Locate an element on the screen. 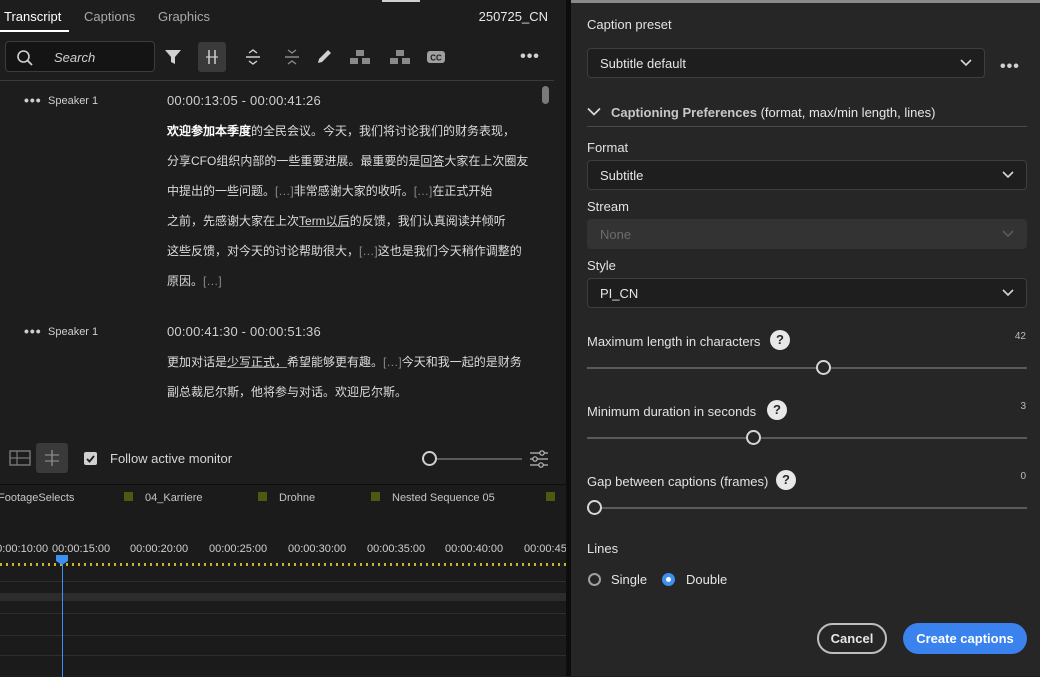  transcript-line: 中提出的一些问题。[…]非常感谢大家的收听。[…]在正式开始 is located at coordinates (329, 190).